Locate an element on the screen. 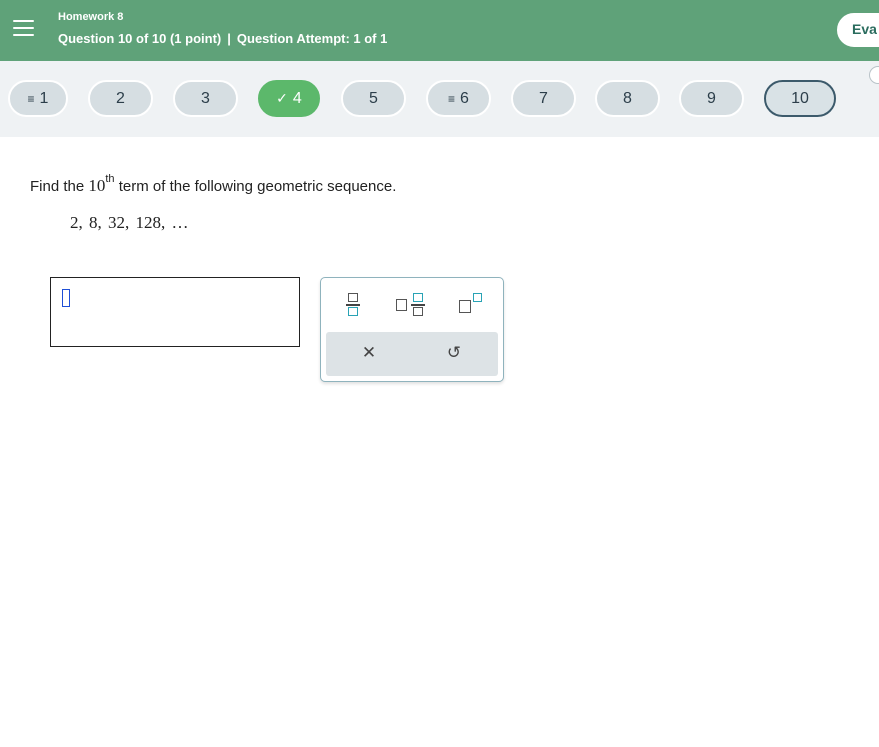  question-nav-button-3: 3 is located at coordinates (205, 98).